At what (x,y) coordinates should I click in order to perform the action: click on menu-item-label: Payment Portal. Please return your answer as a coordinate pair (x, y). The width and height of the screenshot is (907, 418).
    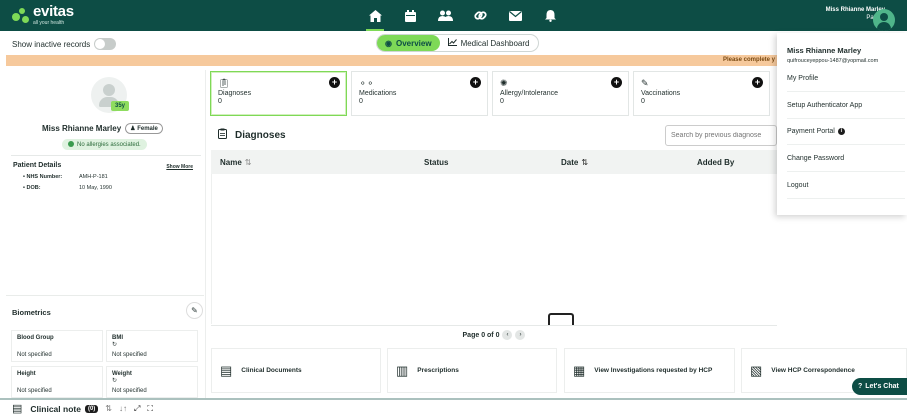
    Looking at the image, I should click on (811, 131).